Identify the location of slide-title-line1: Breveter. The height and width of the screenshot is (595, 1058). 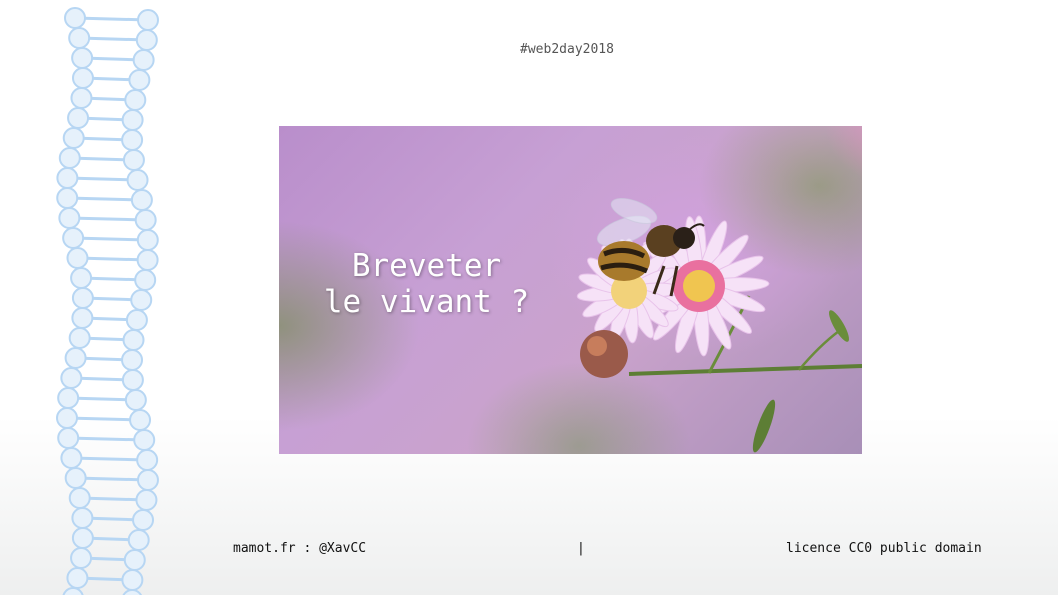
(426, 266).